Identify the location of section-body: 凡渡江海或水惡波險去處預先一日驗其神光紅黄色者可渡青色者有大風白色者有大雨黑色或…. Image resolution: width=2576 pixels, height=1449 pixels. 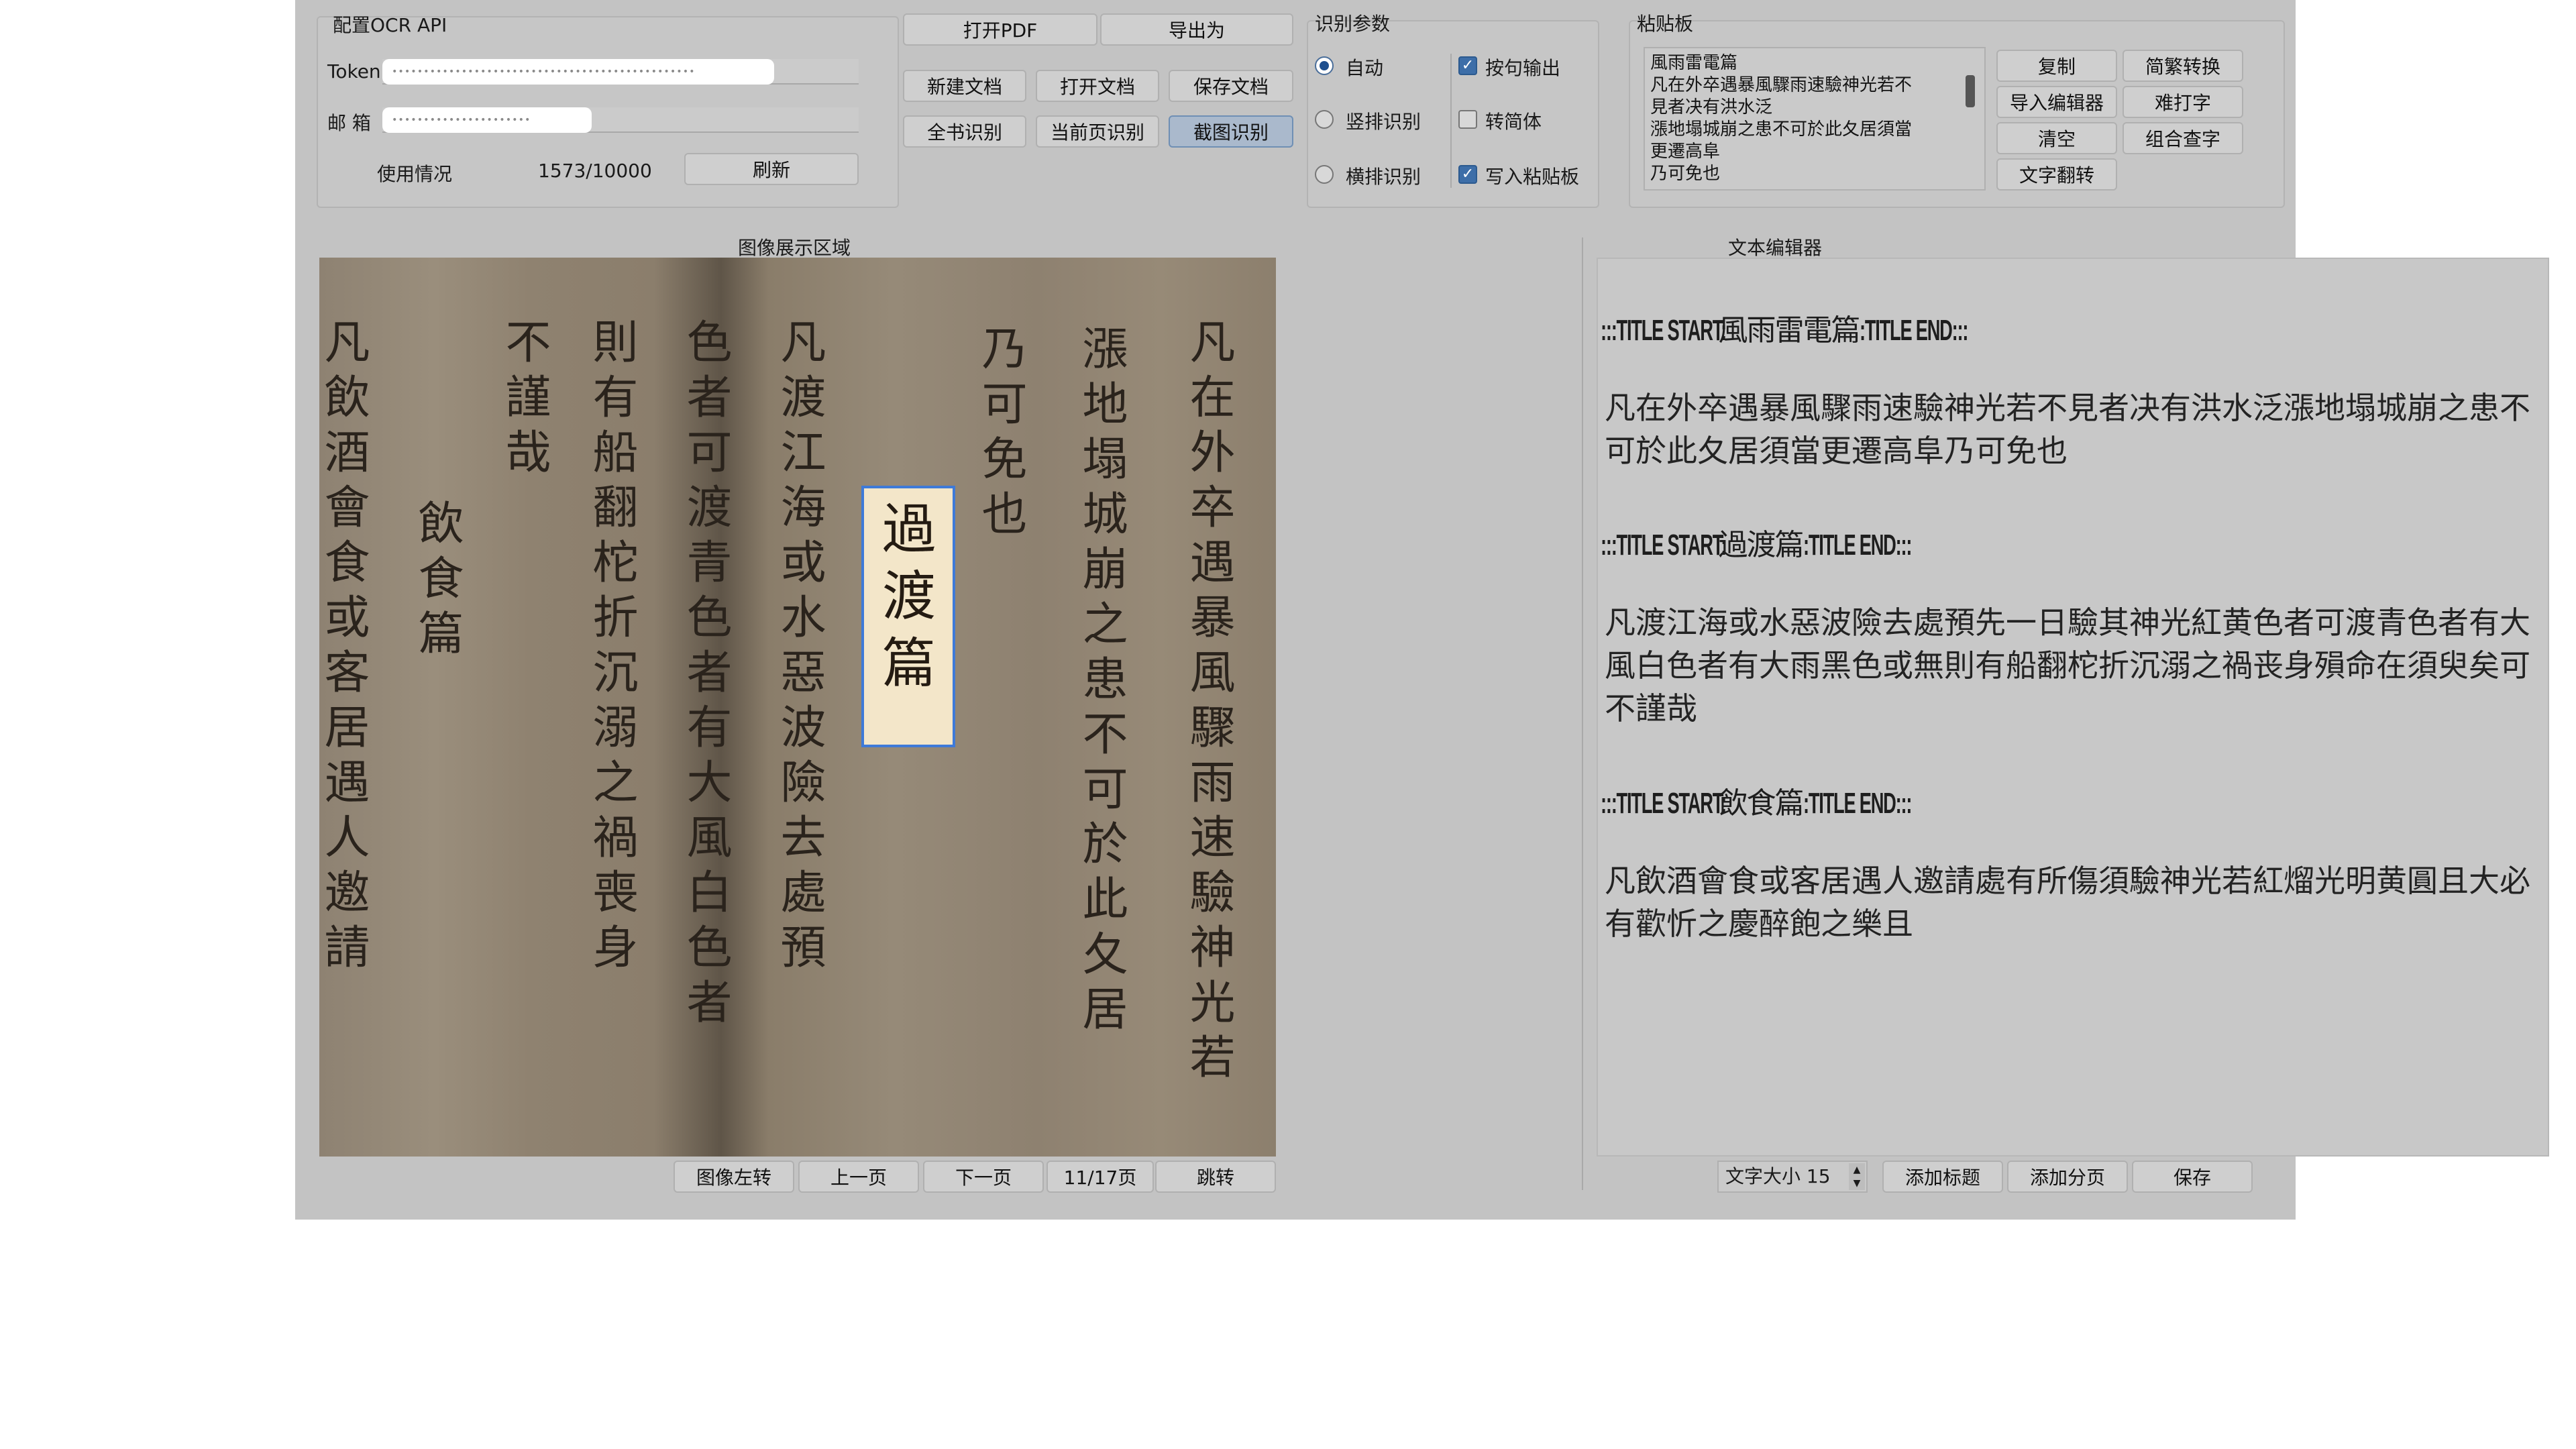
(2067, 665).